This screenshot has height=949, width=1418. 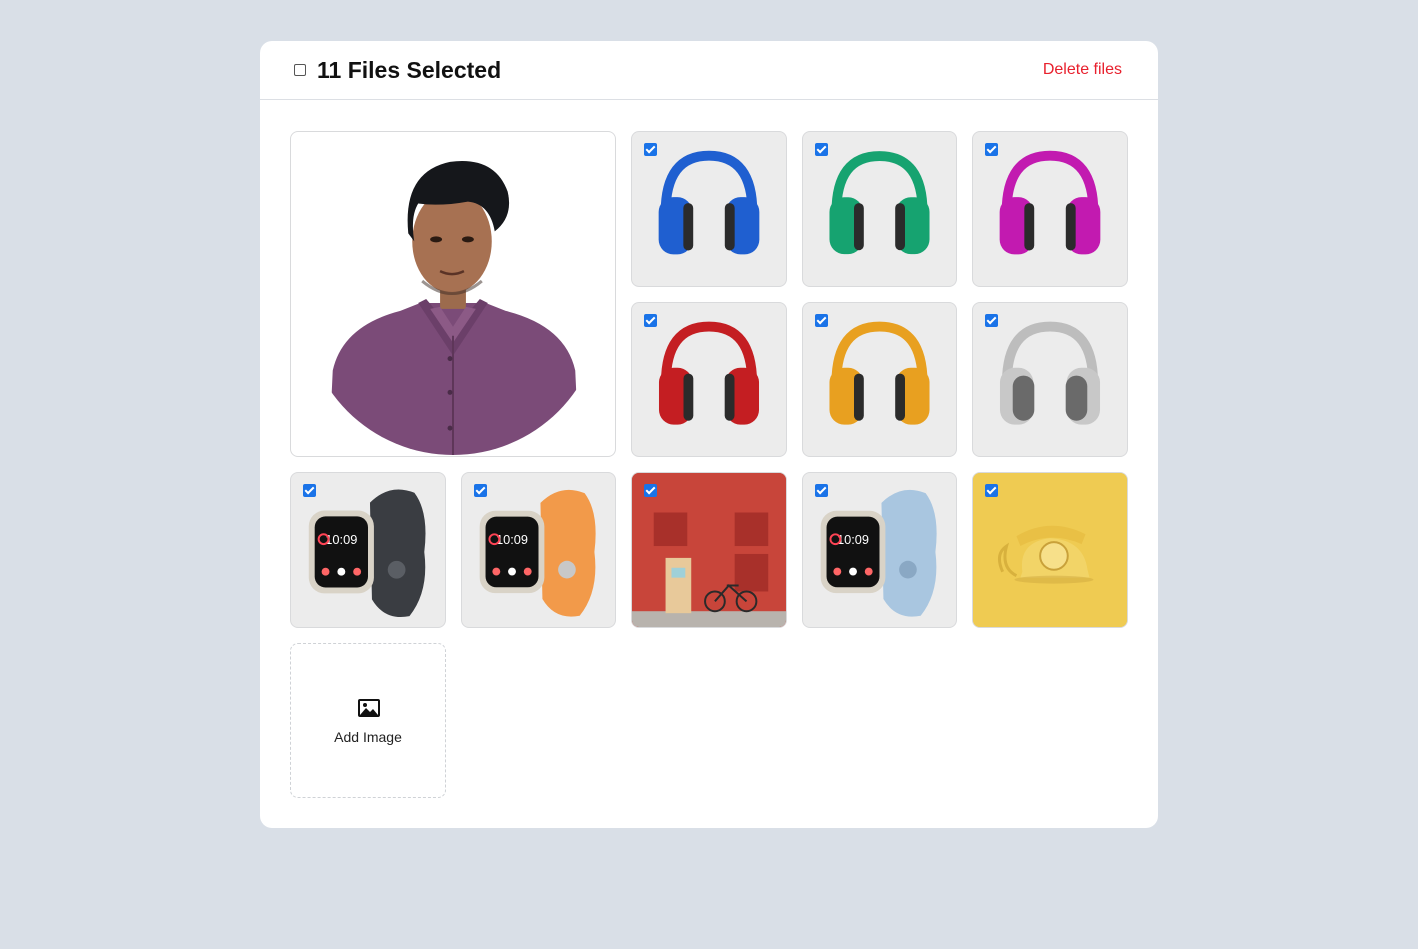 I want to click on gallery-item-red-headphones, so click(x=709, y=379).